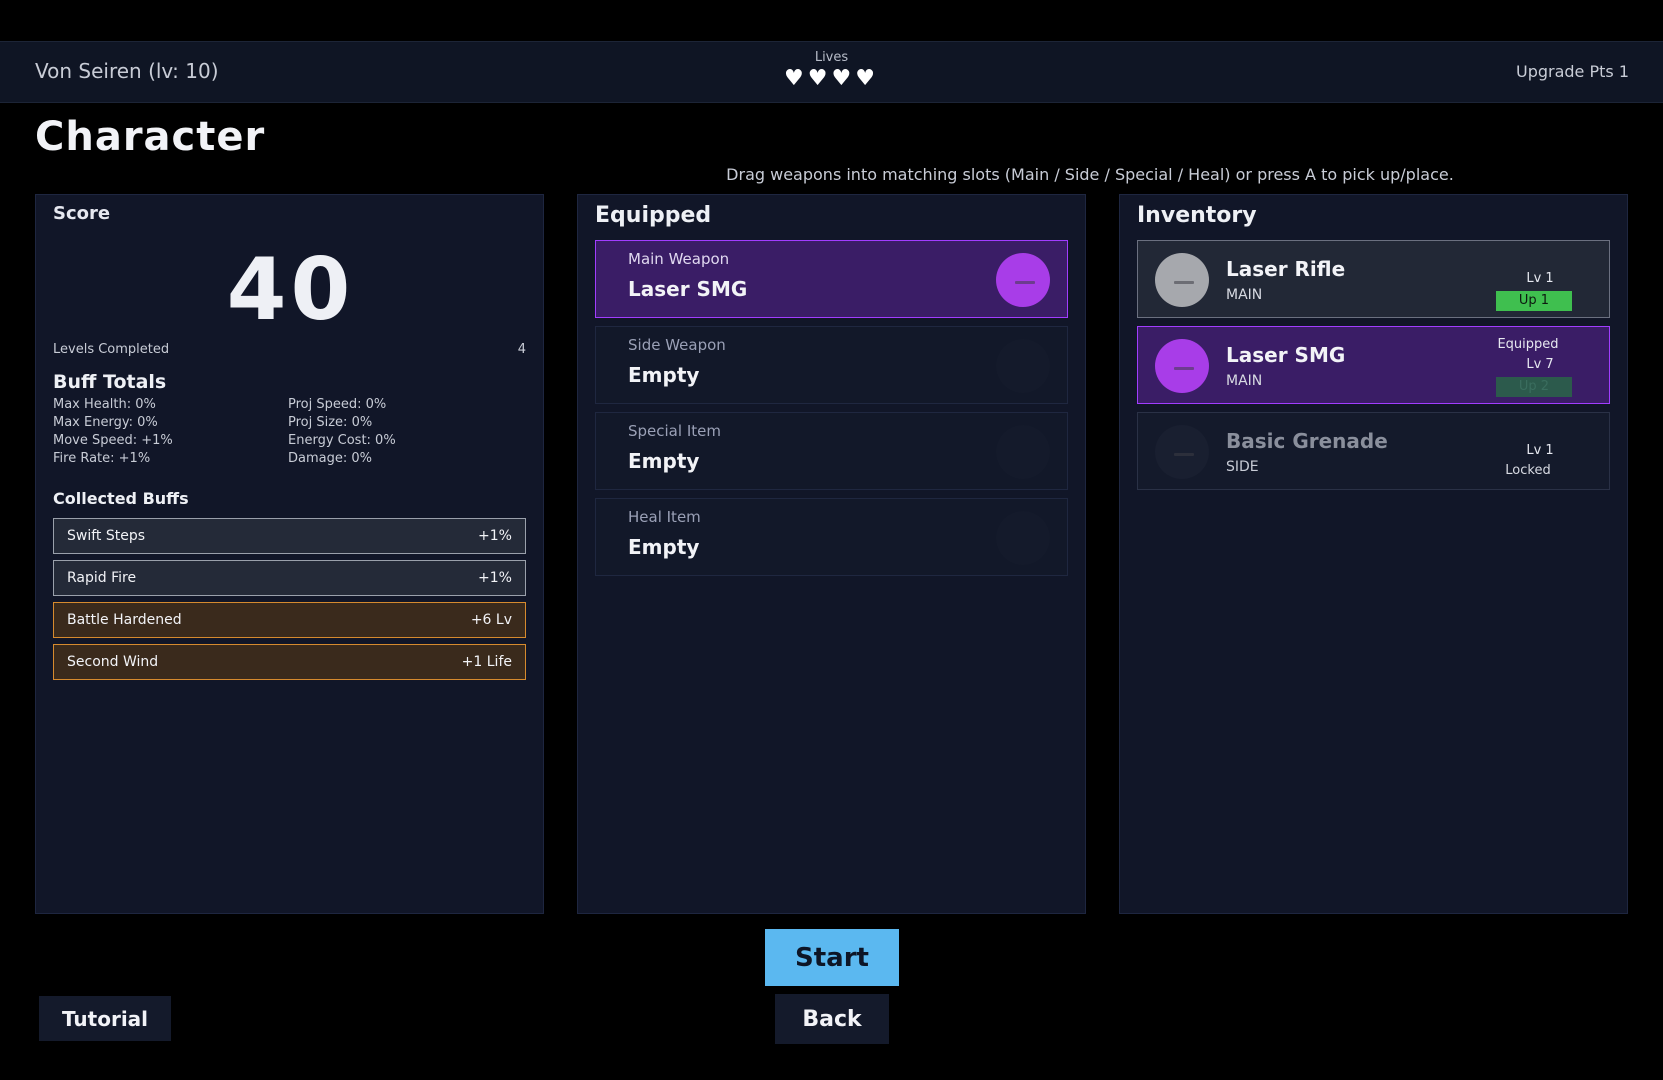 The height and width of the screenshot is (1080, 1663). I want to click on buff-total-stat: Damage: 0%, so click(330, 458).